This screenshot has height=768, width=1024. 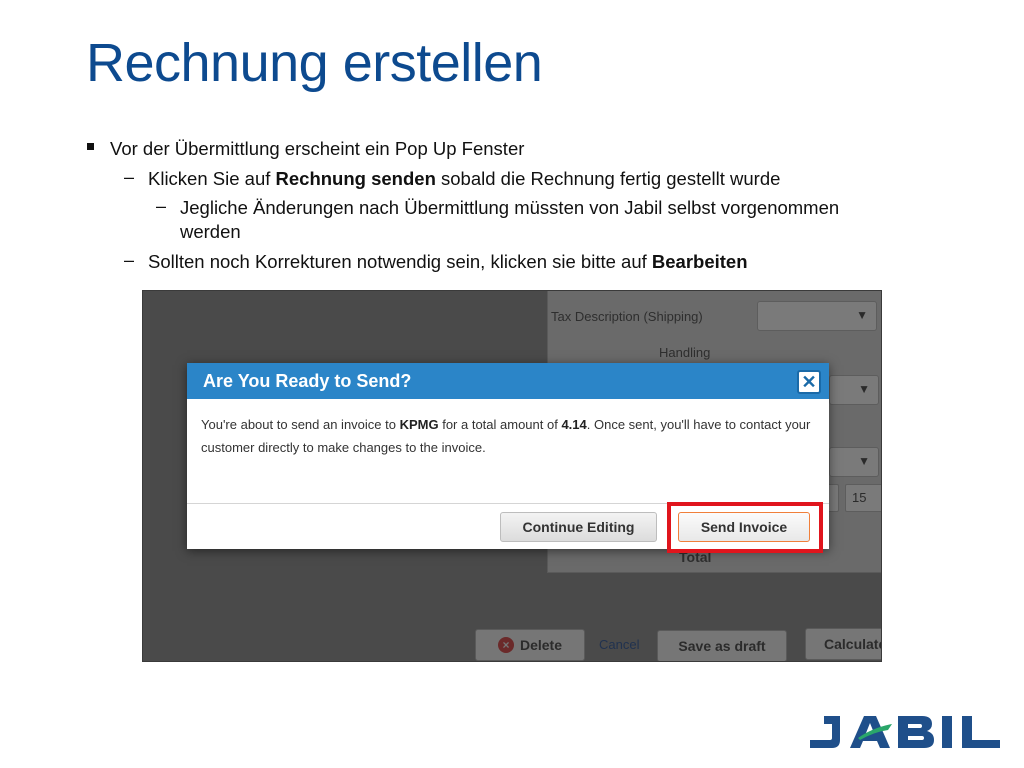 I want to click on bullet-bold-text: Rechnung senden, so click(x=355, y=178).